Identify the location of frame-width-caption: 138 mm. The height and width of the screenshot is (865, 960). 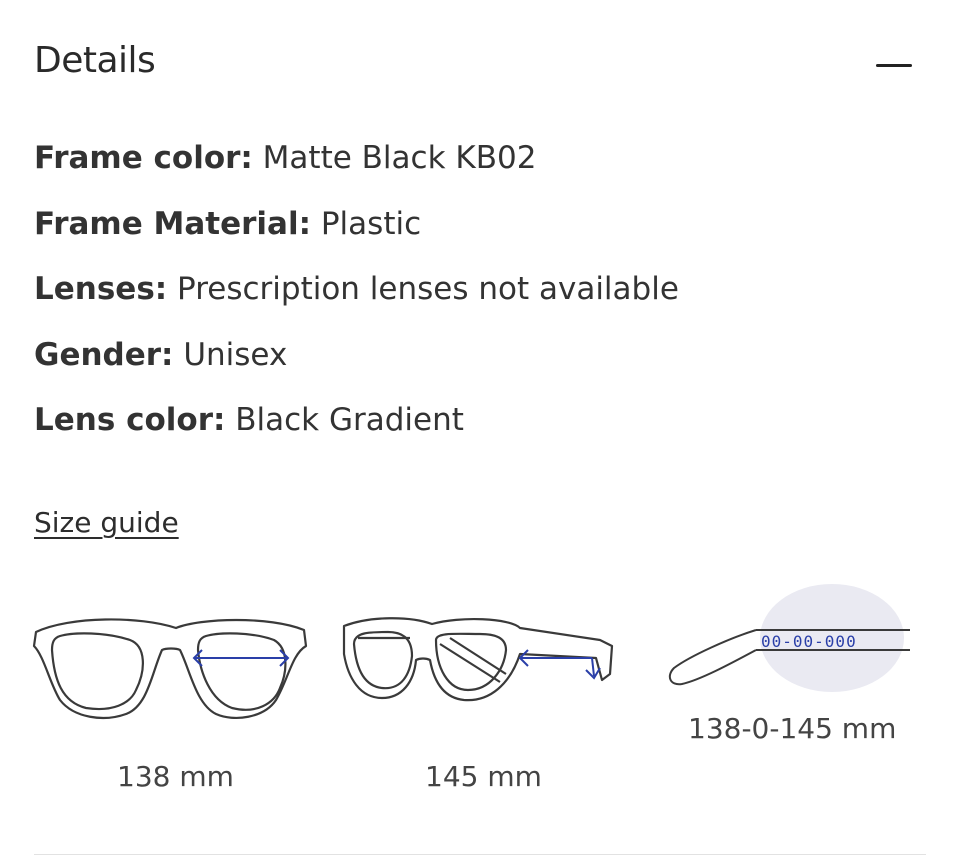
(175, 776).